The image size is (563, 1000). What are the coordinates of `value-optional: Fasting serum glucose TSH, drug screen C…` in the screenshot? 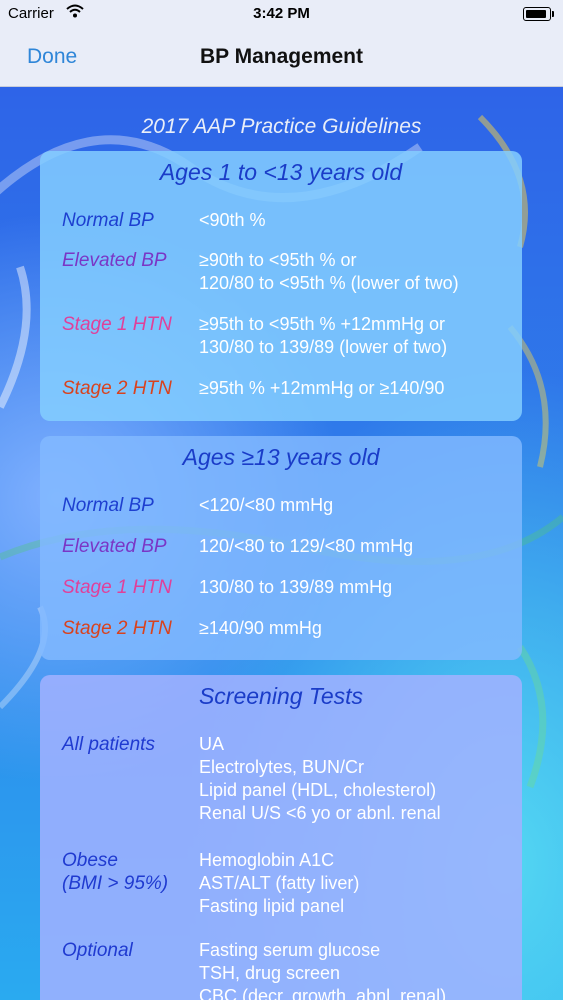 It's located at (323, 970).